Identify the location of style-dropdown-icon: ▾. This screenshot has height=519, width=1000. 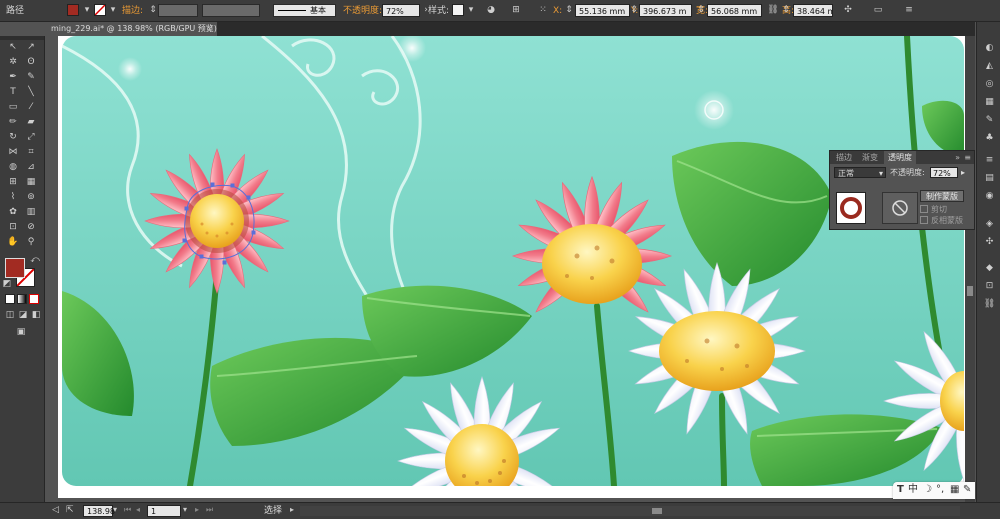
(471, 10).